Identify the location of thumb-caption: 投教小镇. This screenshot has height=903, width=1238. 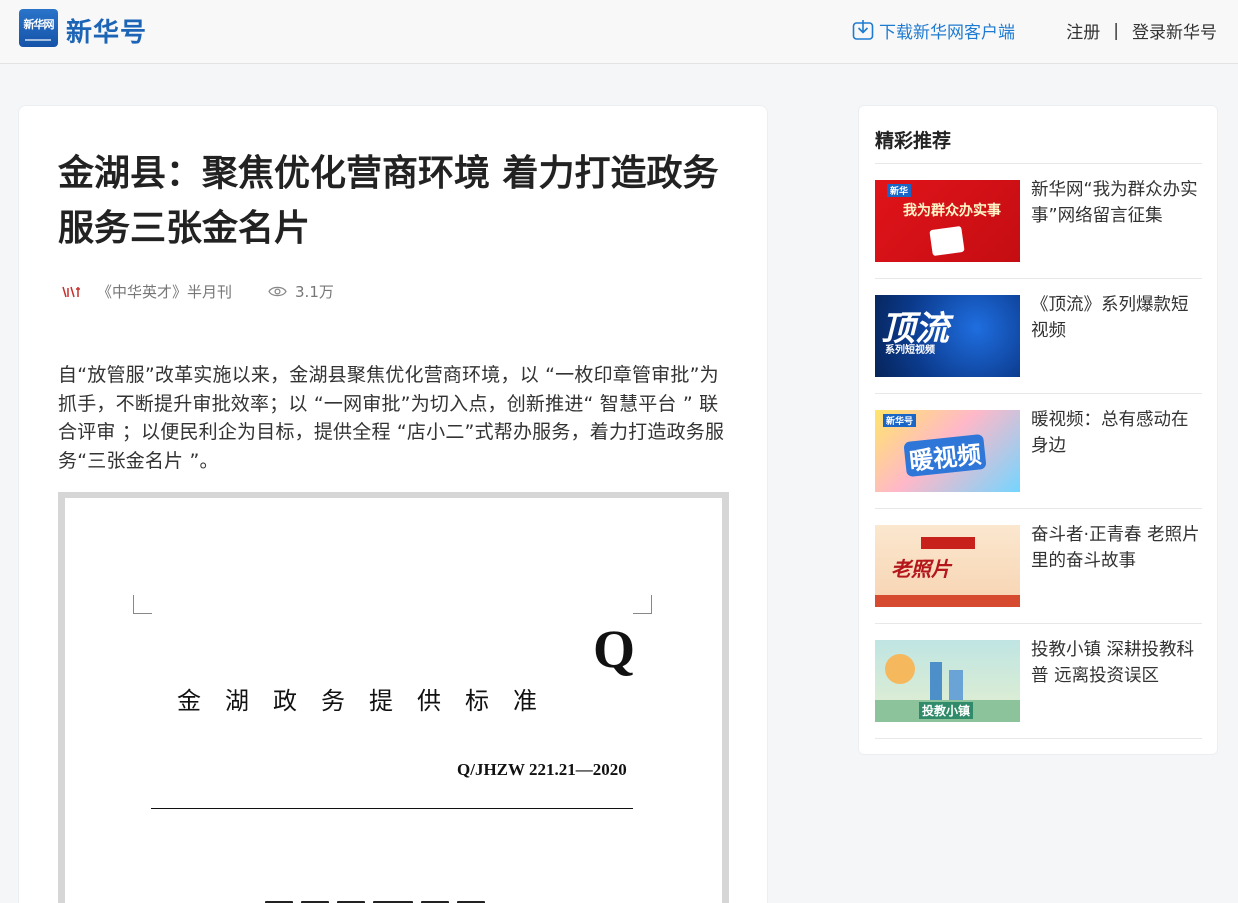
(946, 710).